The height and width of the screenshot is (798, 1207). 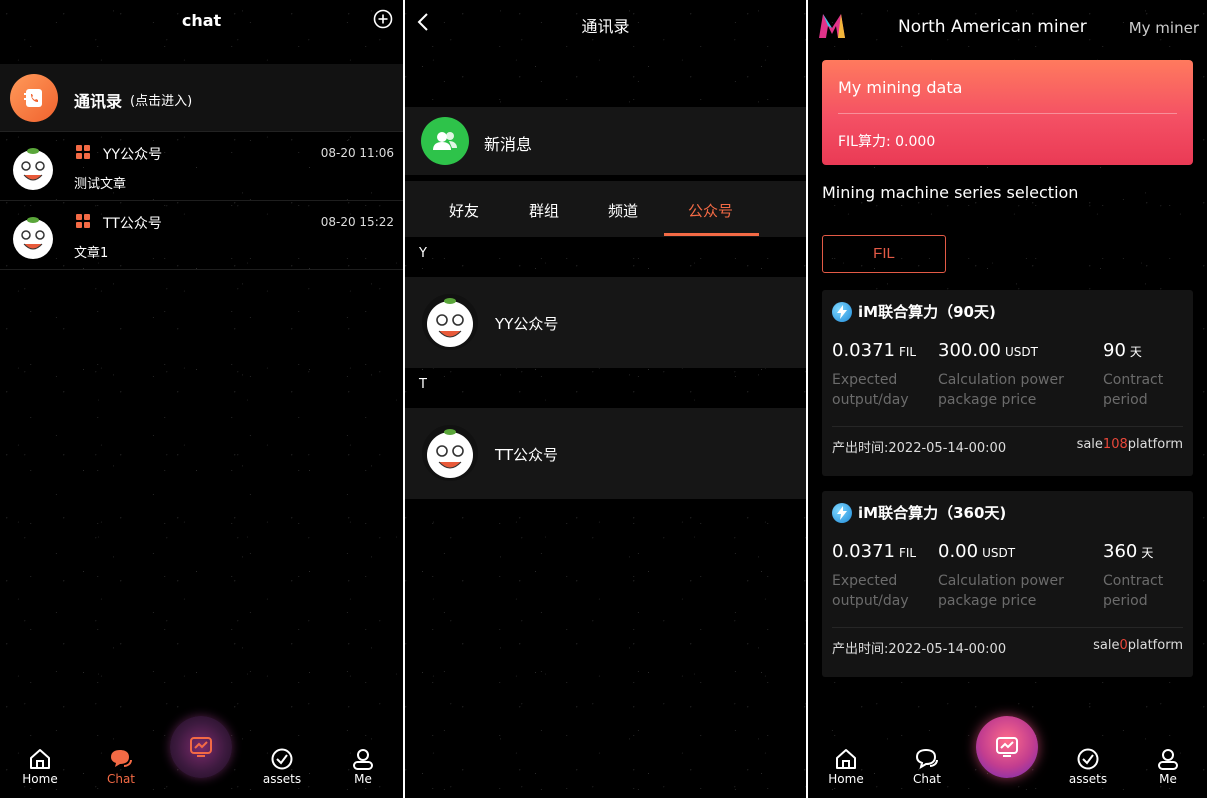 I want to click on page-title: North American miner, so click(x=992, y=27).